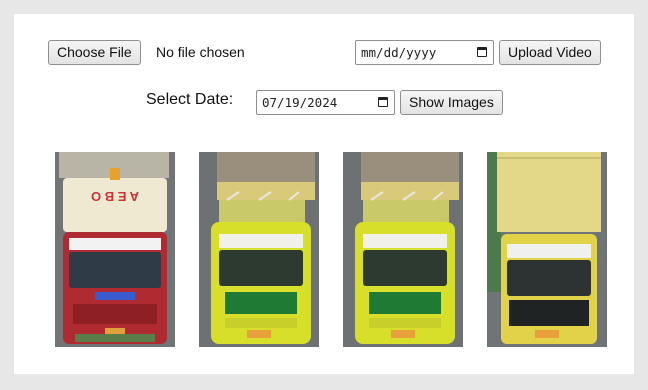  I want to click on select-date-input: 07/19/2024, so click(325, 102).